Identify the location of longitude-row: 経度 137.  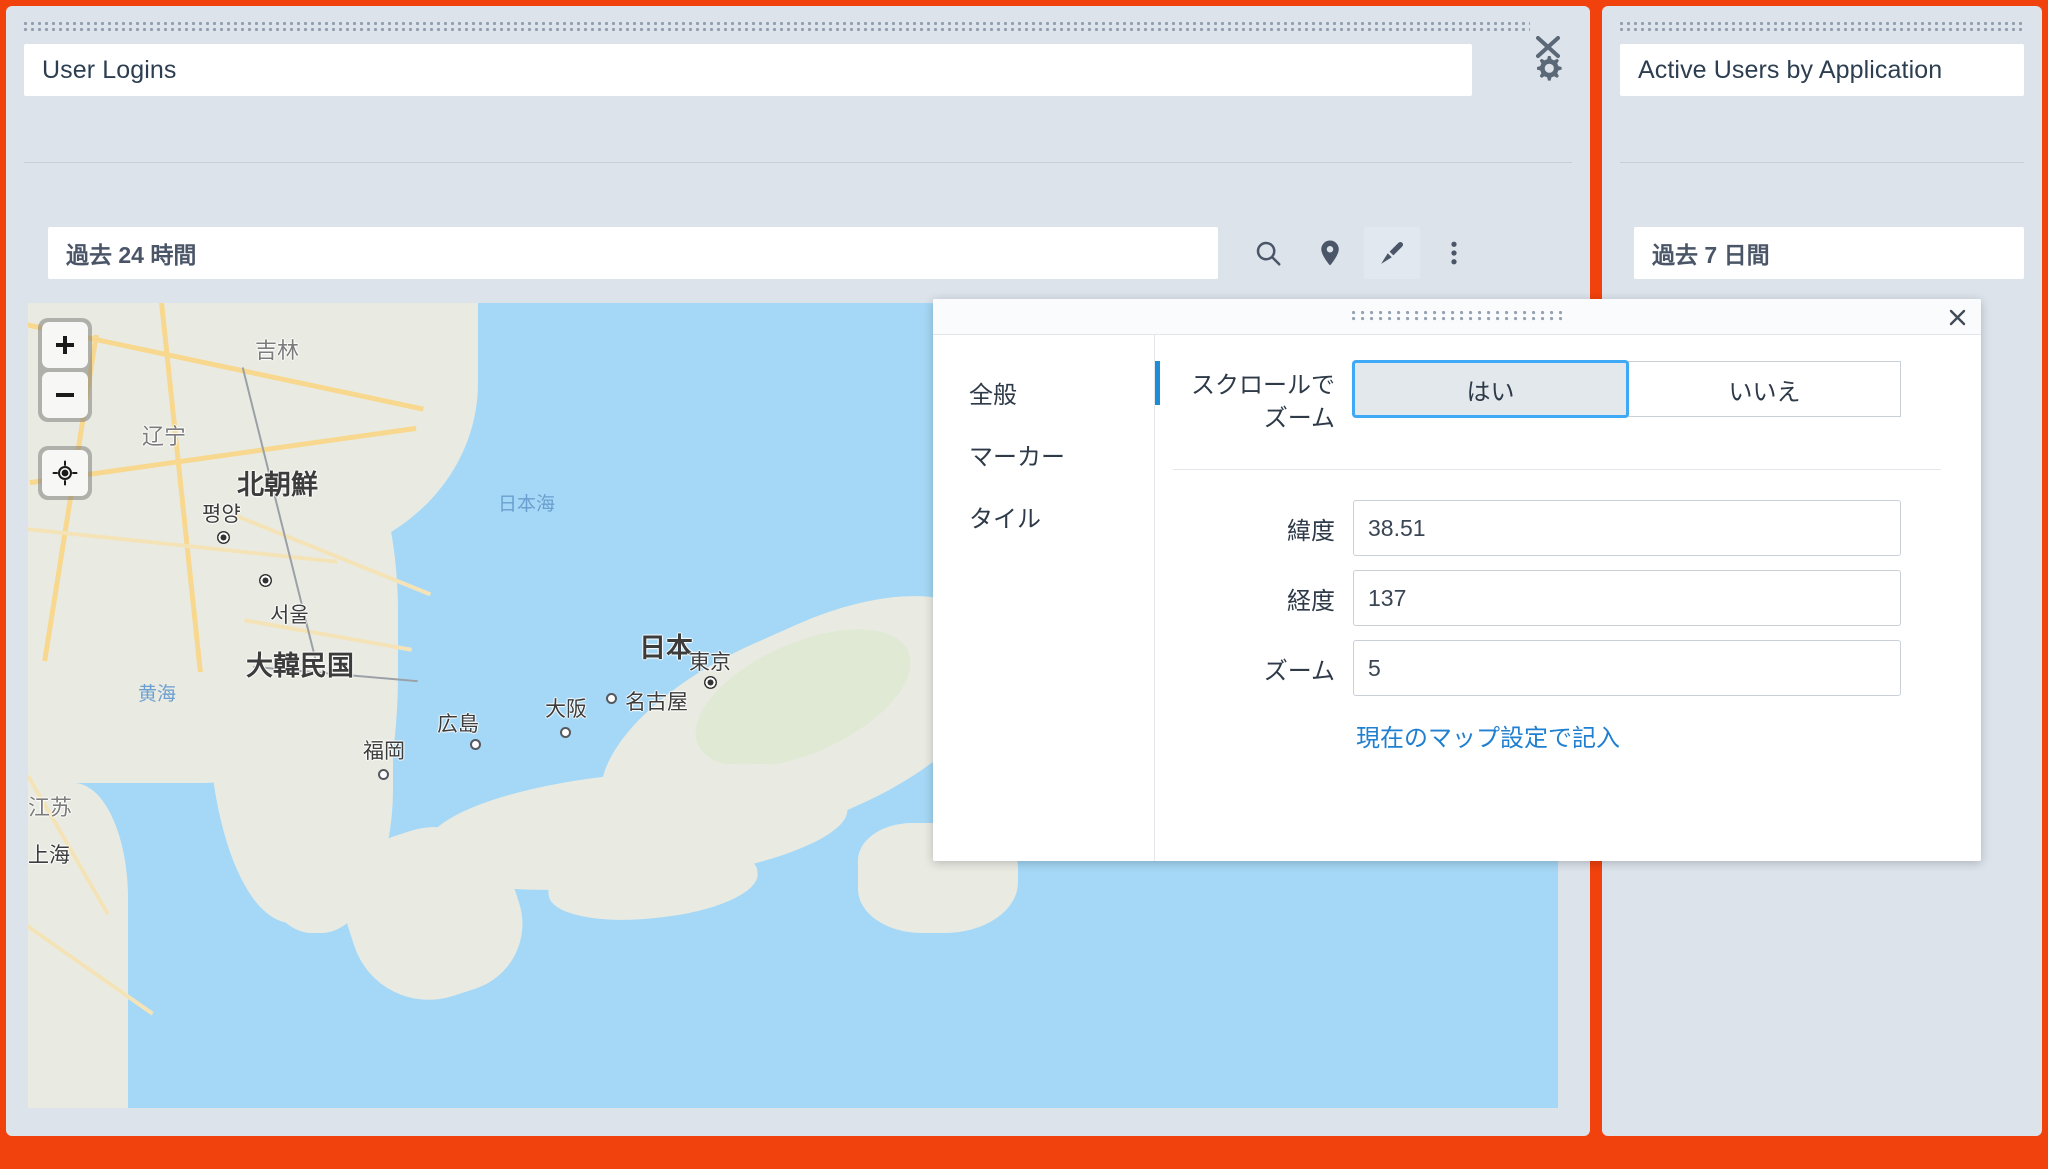
(1558, 598).